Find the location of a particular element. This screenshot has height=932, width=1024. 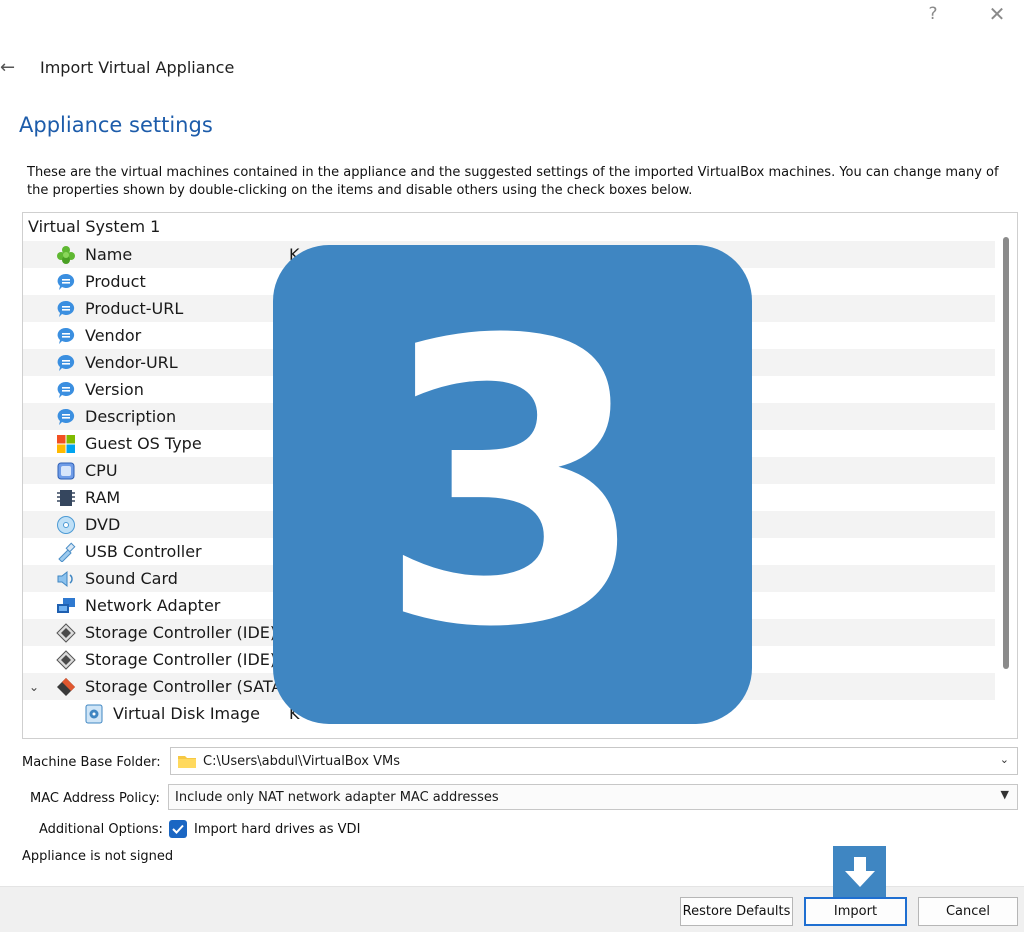

tree-item-label: DVD is located at coordinates (103, 524).